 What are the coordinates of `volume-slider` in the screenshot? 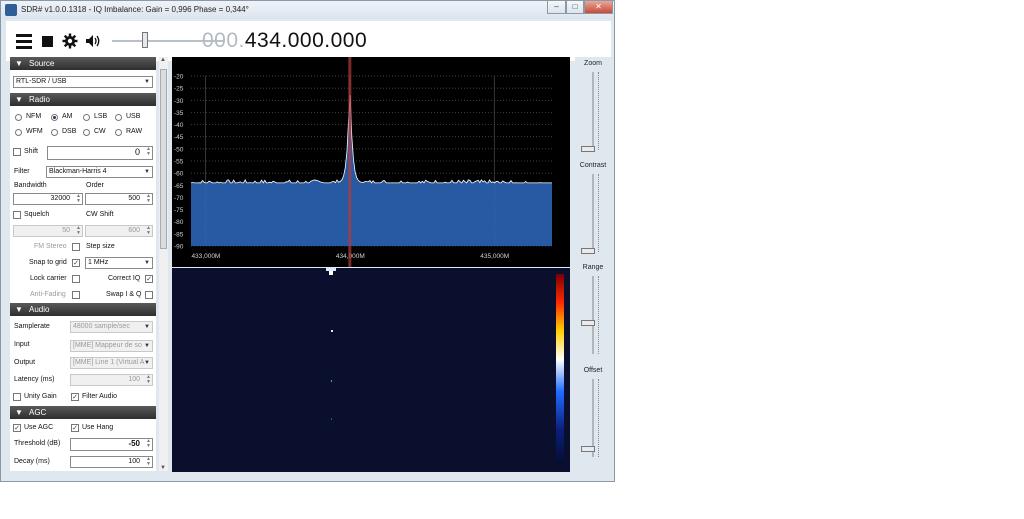 It's located at (145, 40).